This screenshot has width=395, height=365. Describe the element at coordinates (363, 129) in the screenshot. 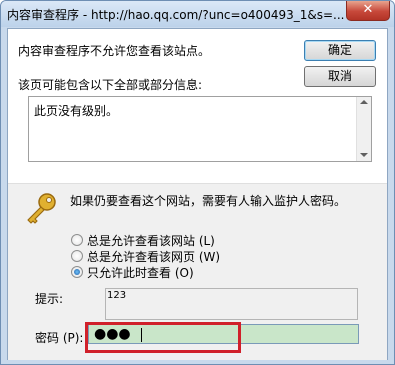

I see `info-scrollbar` at that location.